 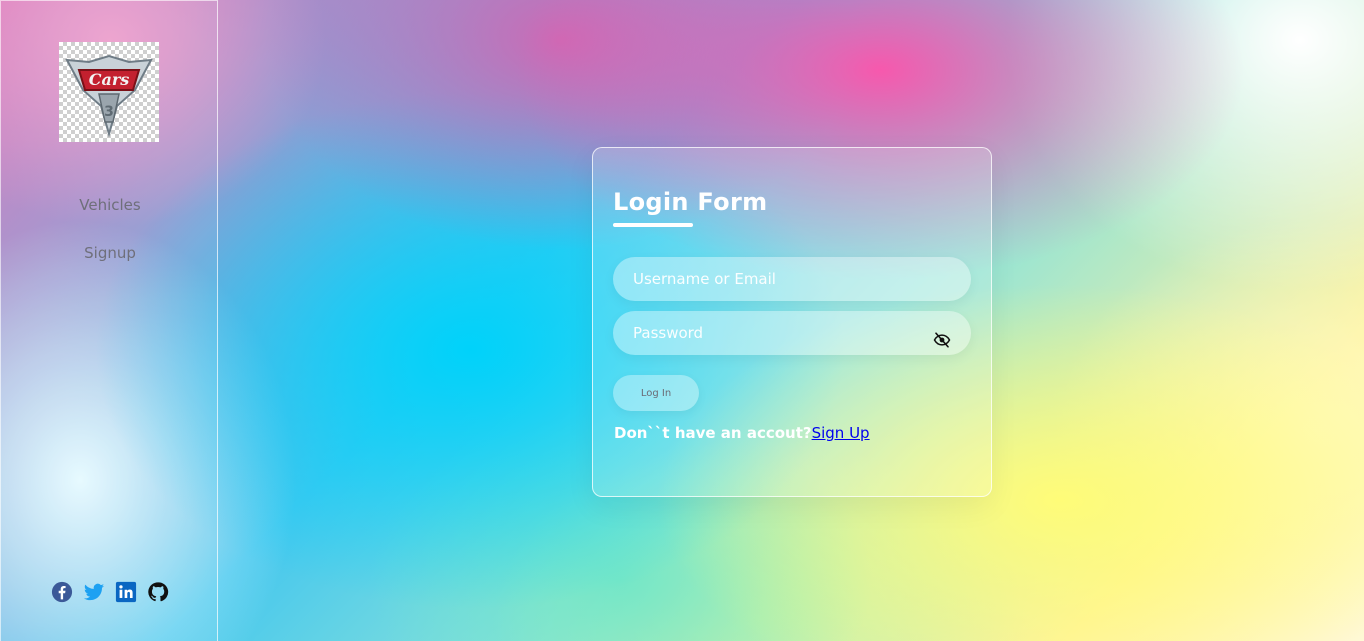 I want to click on linkedin-icon, so click(x=126, y=592).